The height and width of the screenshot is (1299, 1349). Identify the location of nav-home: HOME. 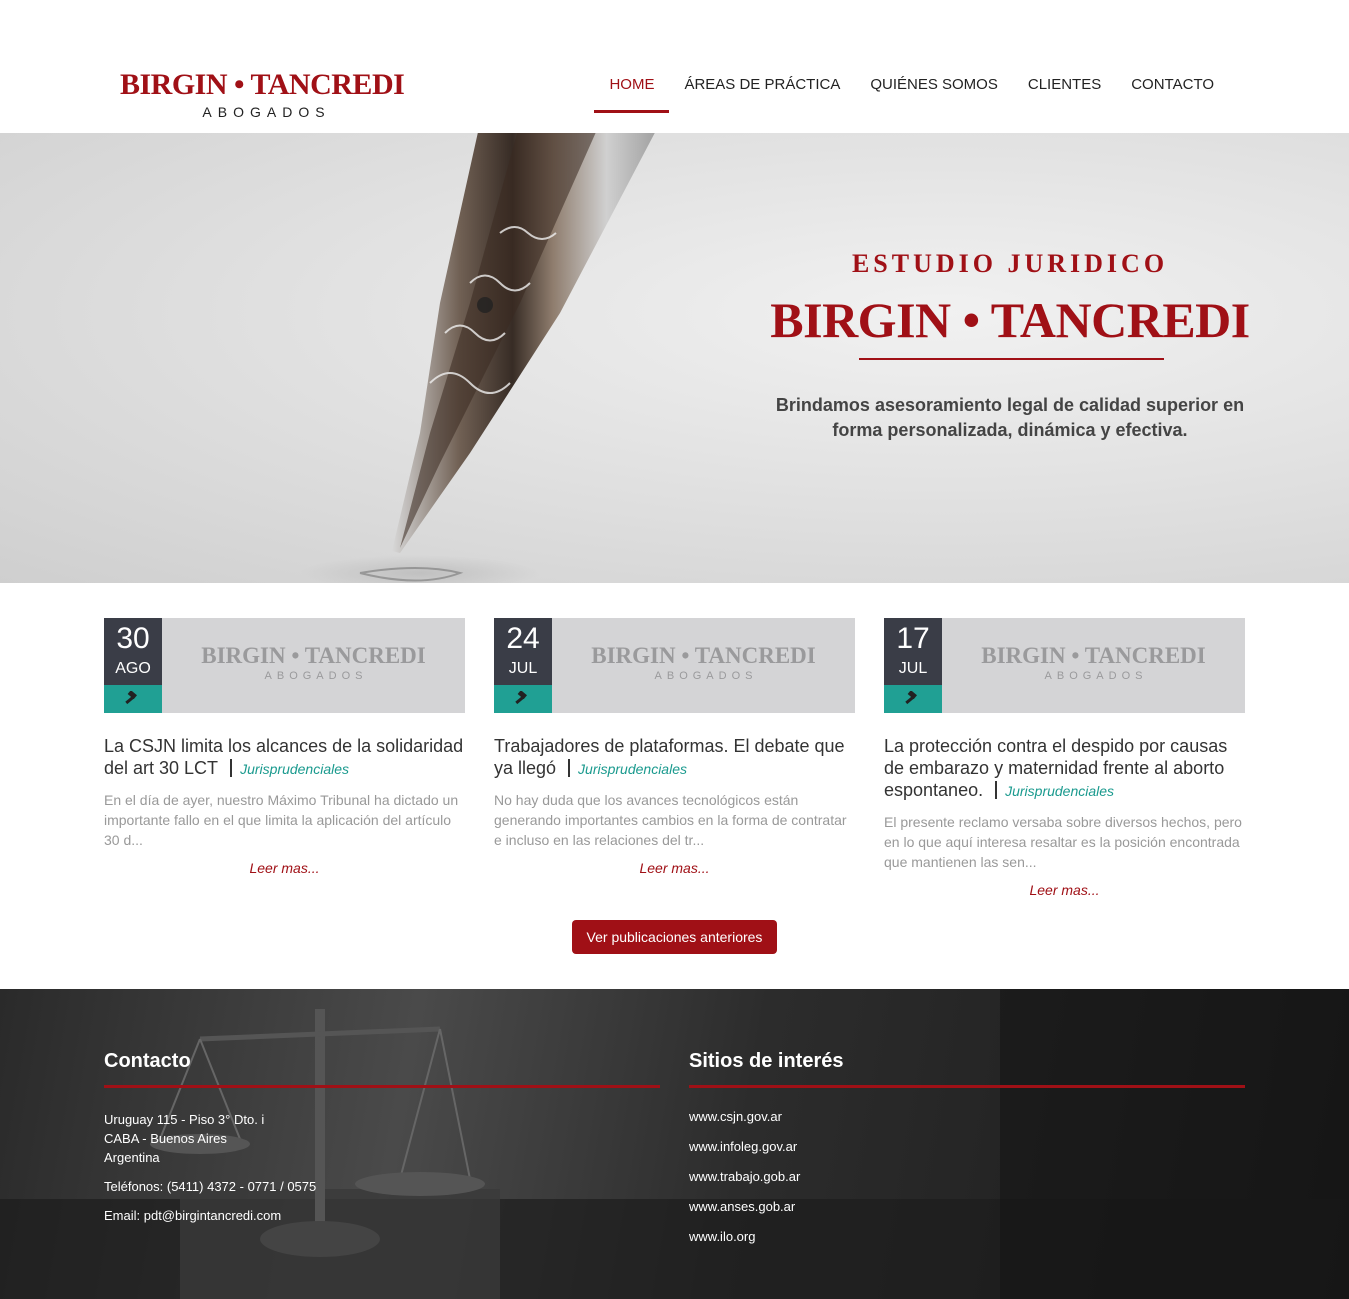
(632, 86).